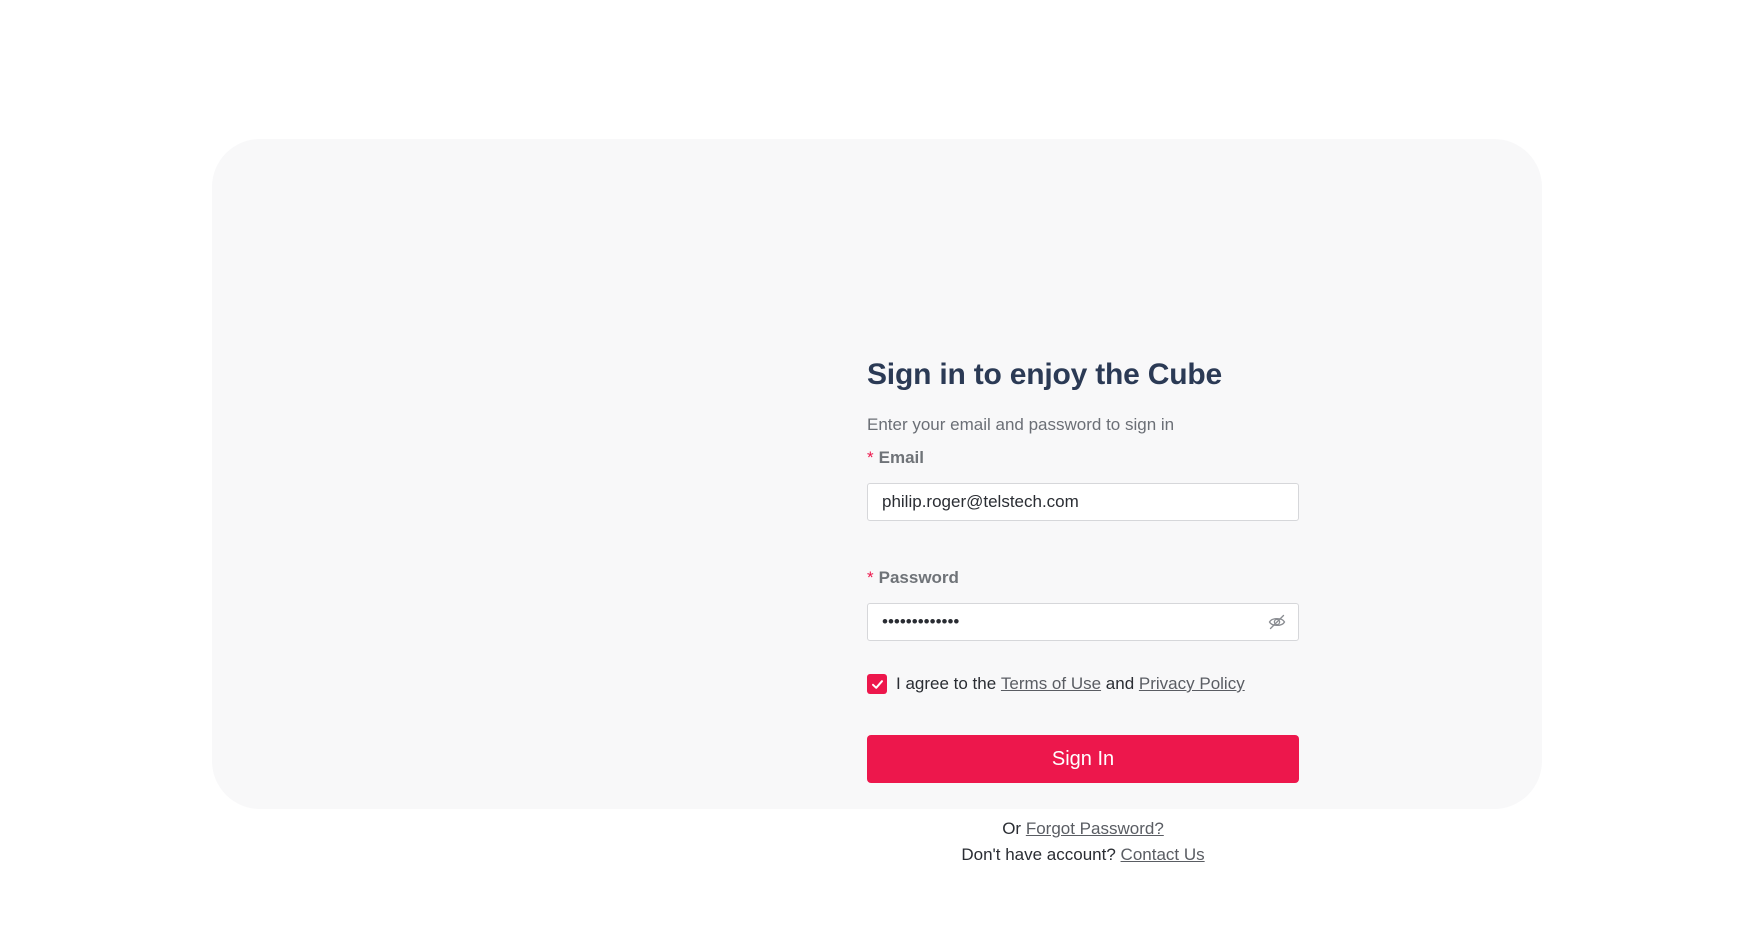  What do you see at coordinates (1192, 684) in the screenshot?
I see `privacy-policy-link: Privacy Policy` at bounding box center [1192, 684].